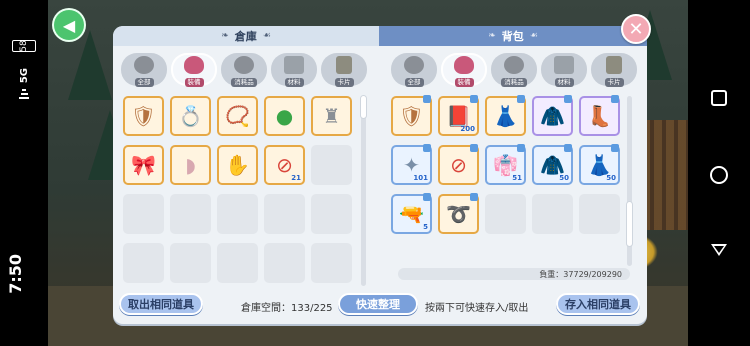 This screenshot has width=750, height=346. What do you see at coordinates (552, 164) in the screenshot?
I see `item-slot: 🧥 50` at bounding box center [552, 164].